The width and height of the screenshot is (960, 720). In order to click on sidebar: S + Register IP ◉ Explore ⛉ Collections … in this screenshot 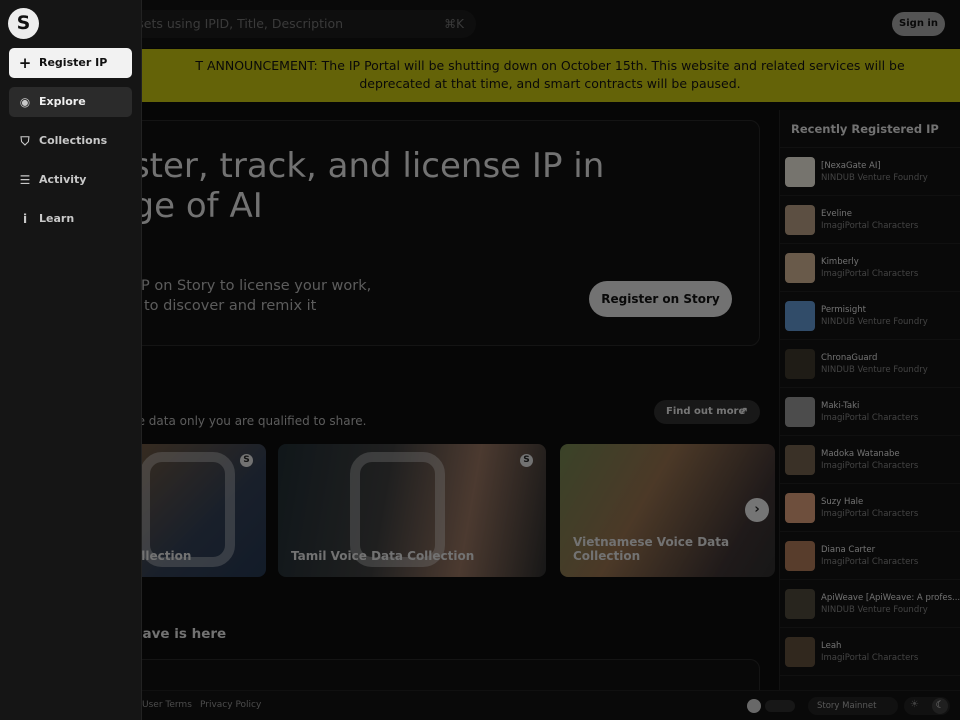, I will do `click(71, 360)`.